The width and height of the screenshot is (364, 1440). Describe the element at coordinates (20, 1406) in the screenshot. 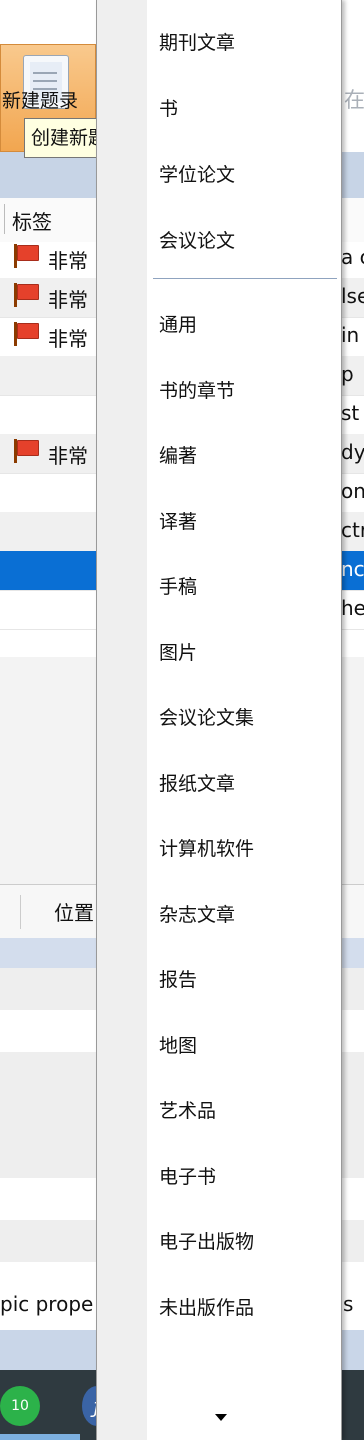

I see `evernote-icon: 10` at that location.